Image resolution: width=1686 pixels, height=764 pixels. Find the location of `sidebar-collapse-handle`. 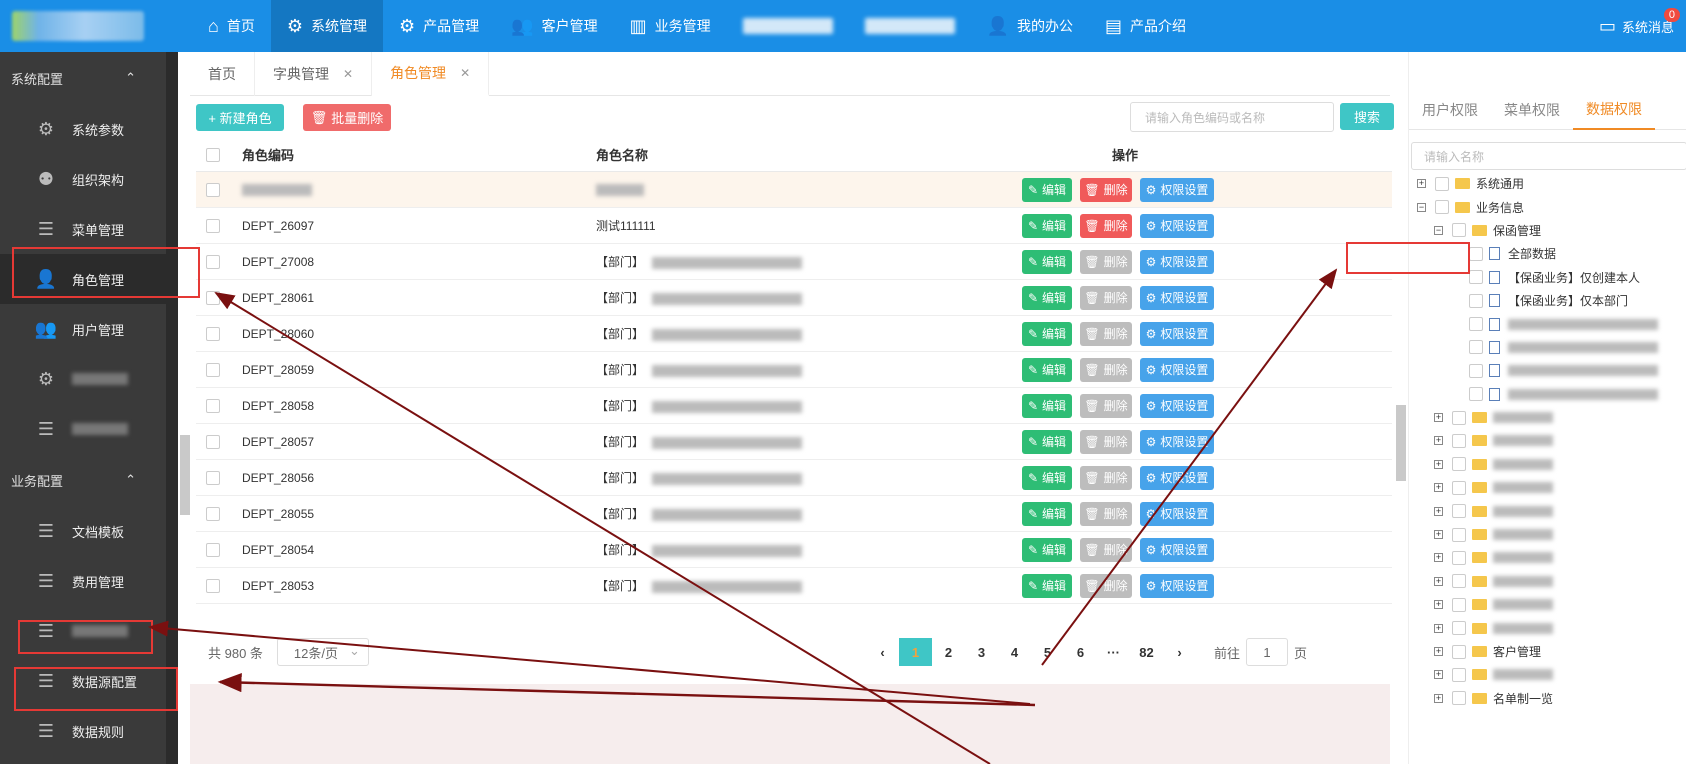

sidebar-collapse-handle is located at coordinates (185, 475).